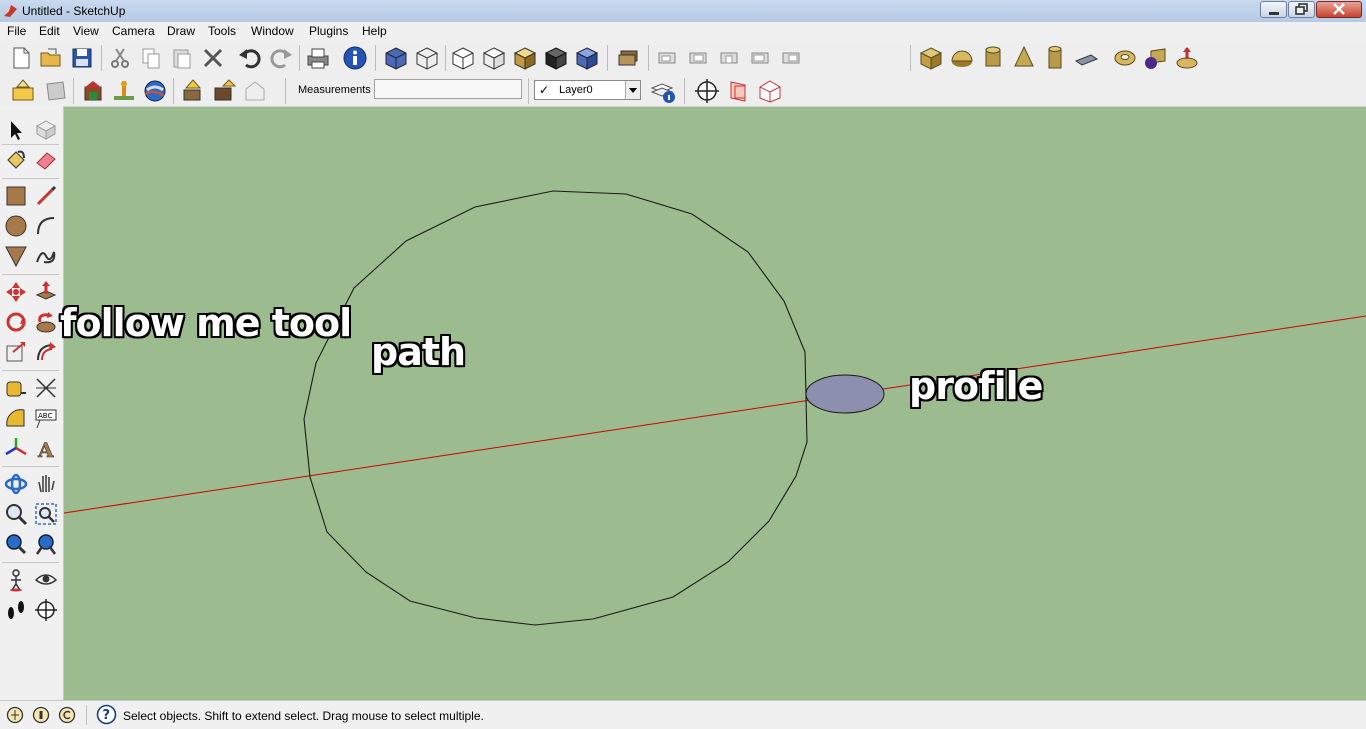  Describe the element at coordinates (46, 226) in the screenshot. I see `arc-tool` at that location.